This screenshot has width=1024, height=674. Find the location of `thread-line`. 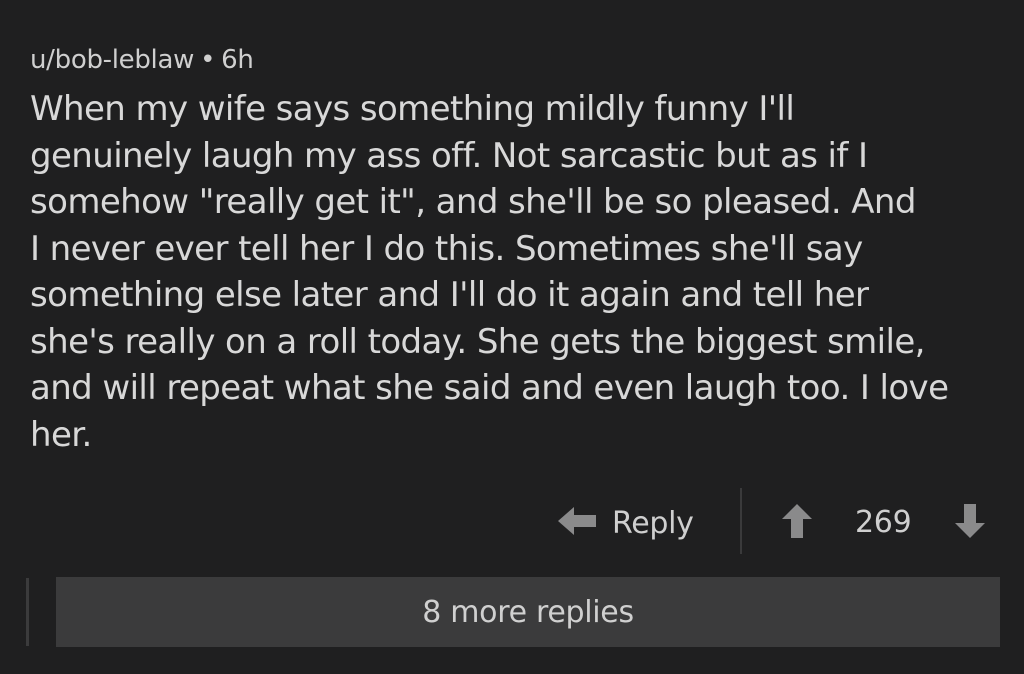

thread-line is located at coordinates (27, 612).